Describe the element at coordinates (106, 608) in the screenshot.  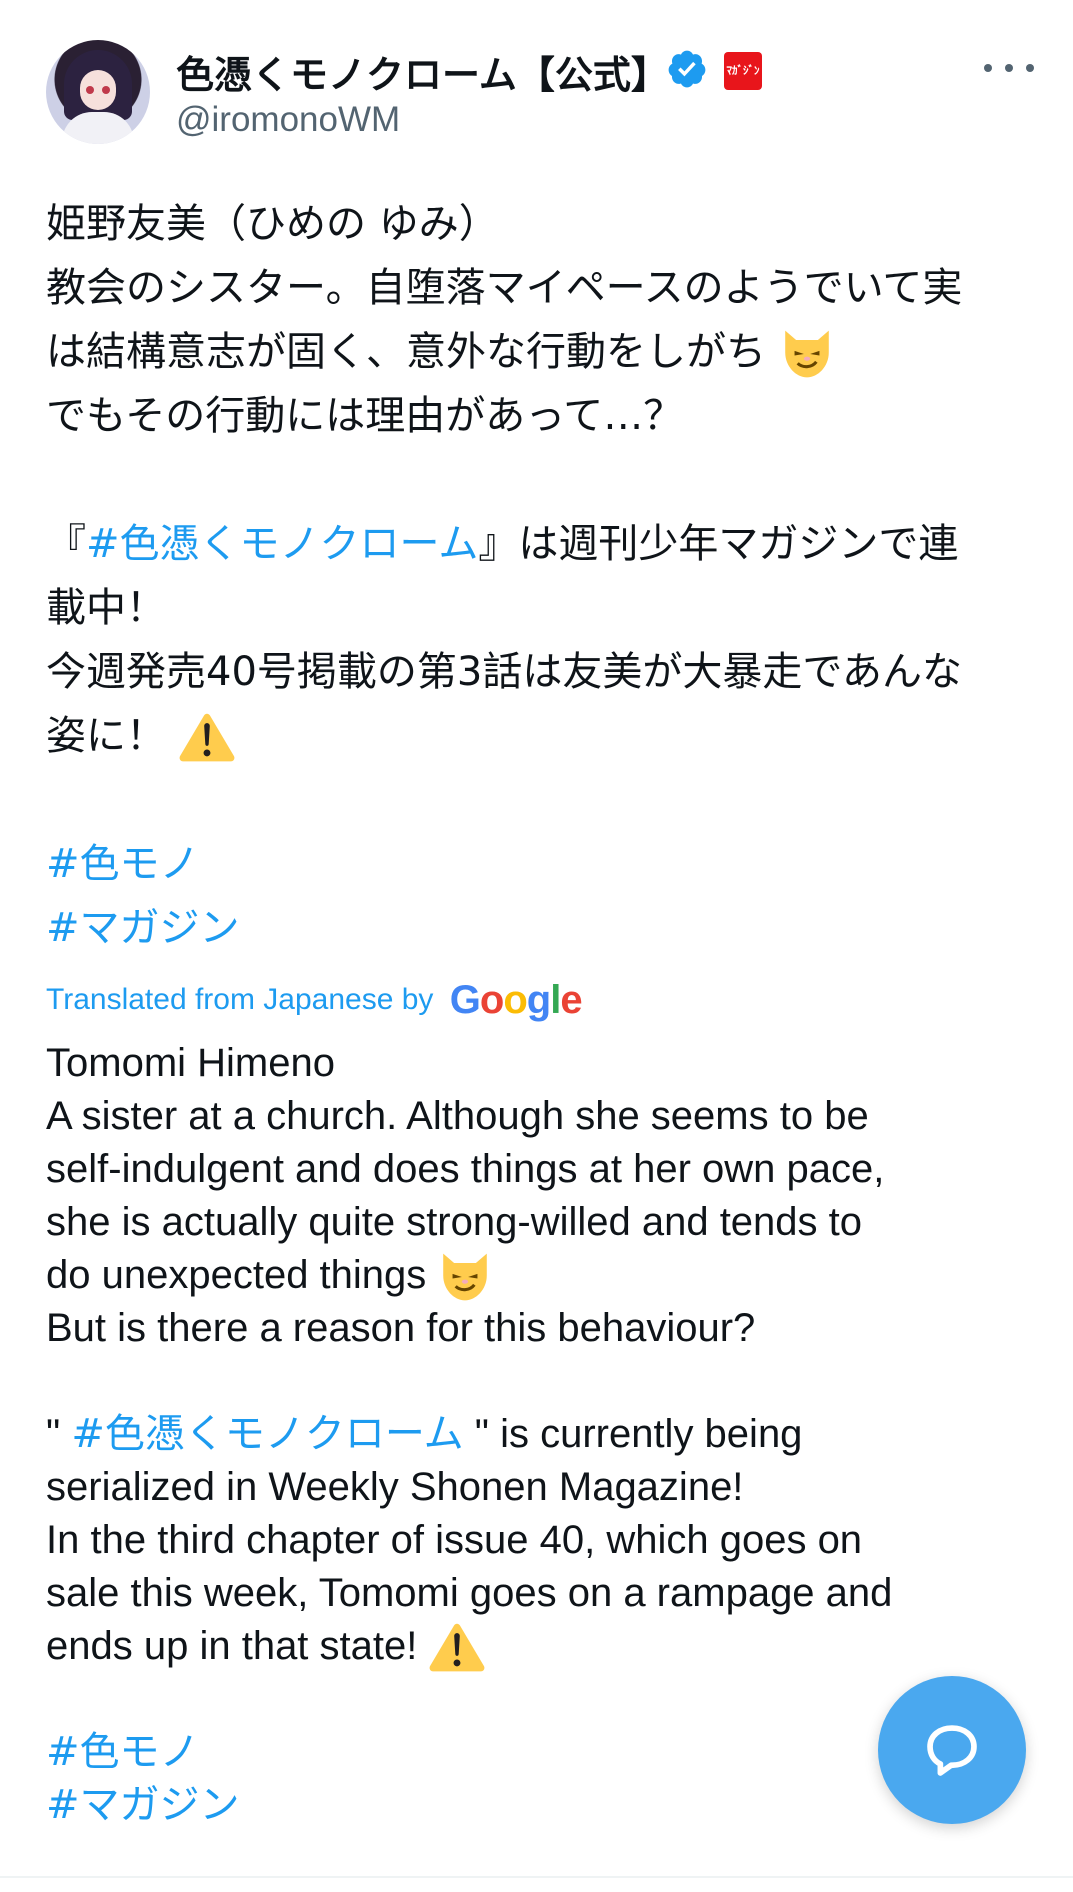
I see `tweet-text-line: 載中！` at that location.